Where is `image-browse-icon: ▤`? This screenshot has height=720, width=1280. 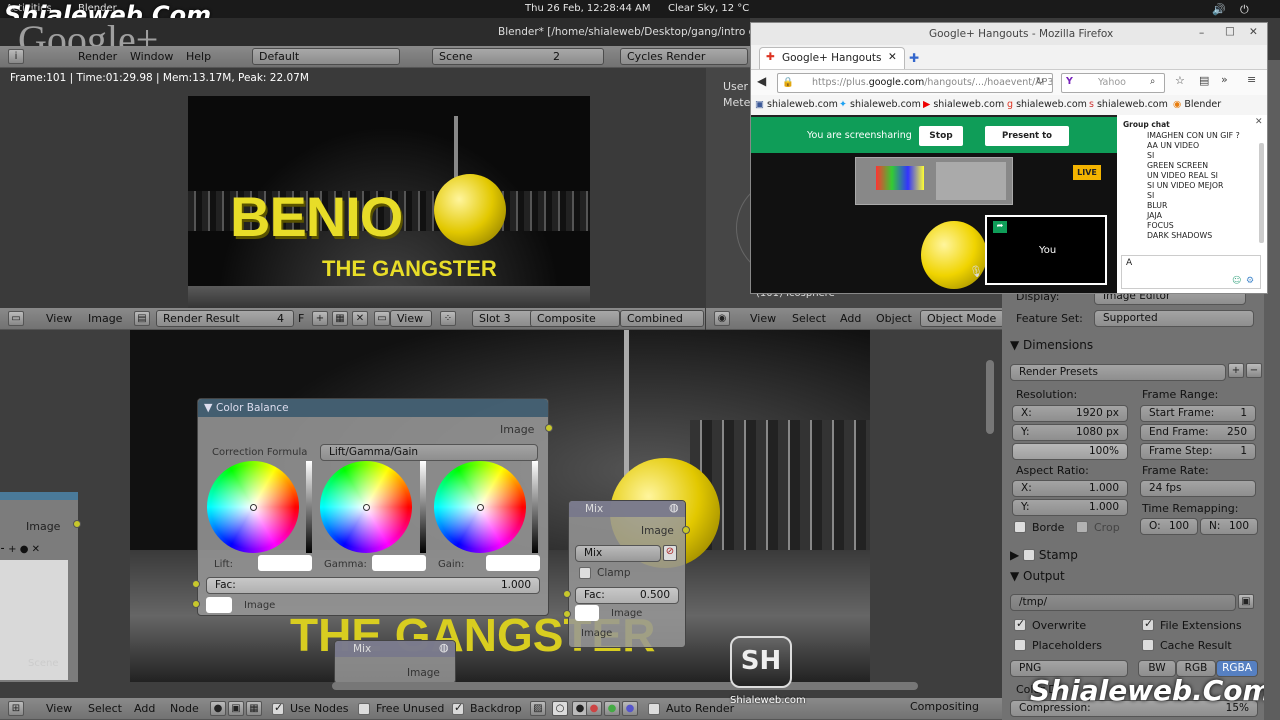 image-browse-icon: ▤ is located at coordinates (142, 318).